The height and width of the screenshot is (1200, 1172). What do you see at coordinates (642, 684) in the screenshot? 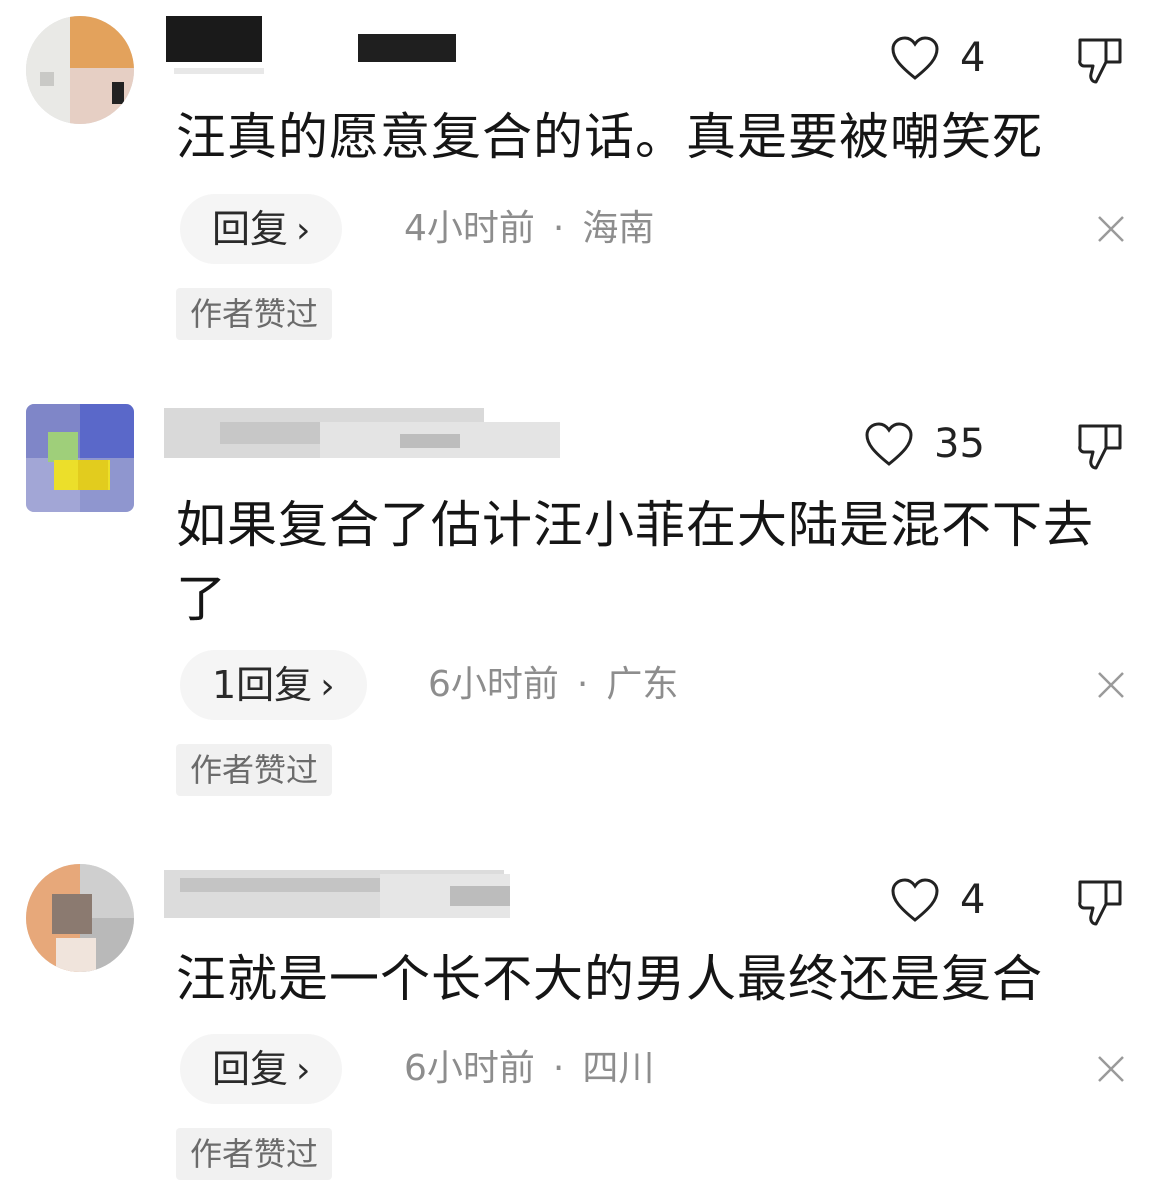
I see `comment-location: 广东` at bounding box center [642, 684].